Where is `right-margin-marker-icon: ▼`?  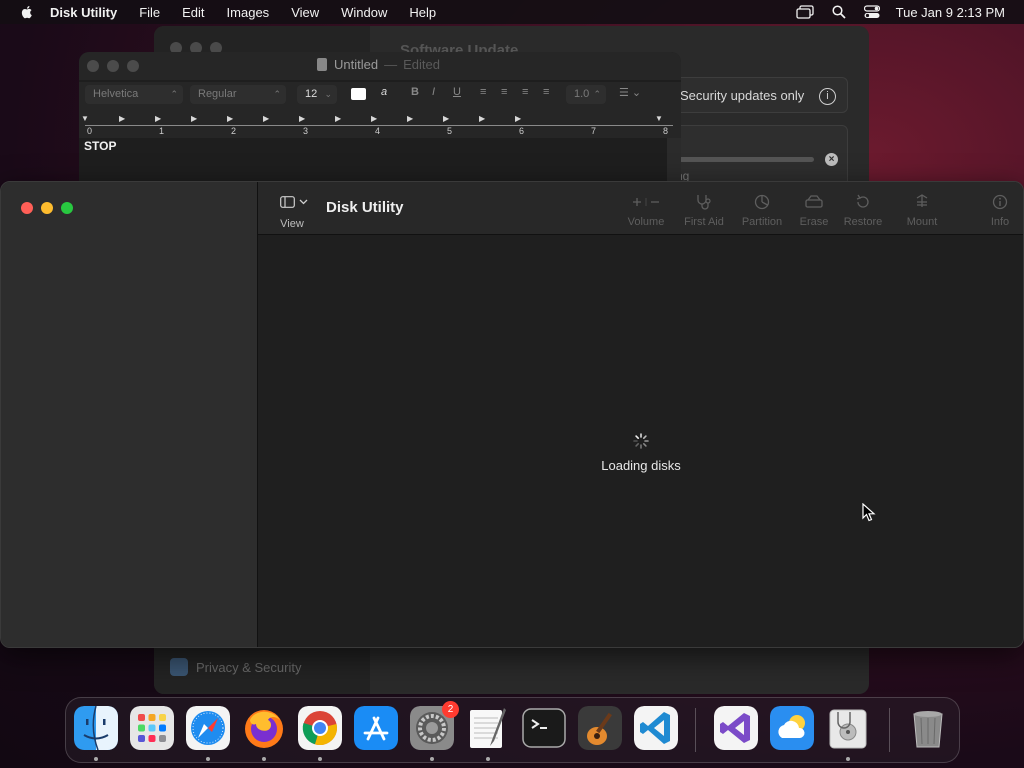
right-margin-marker-icon: ▼ is located at coordinates (659, 118).